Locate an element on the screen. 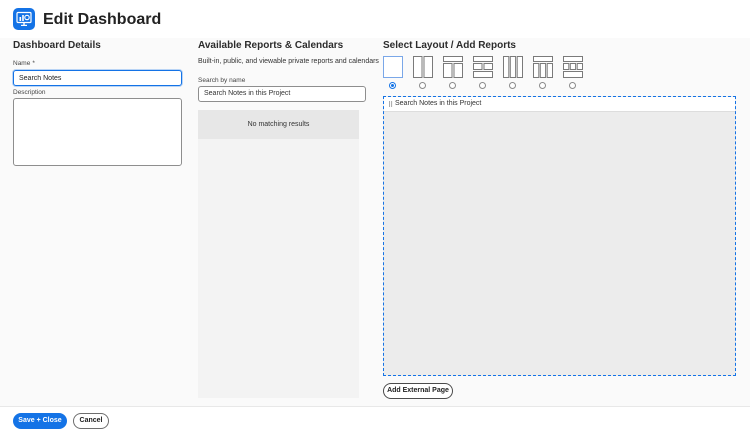  required-mark: * is located at coordinates (33, 63).